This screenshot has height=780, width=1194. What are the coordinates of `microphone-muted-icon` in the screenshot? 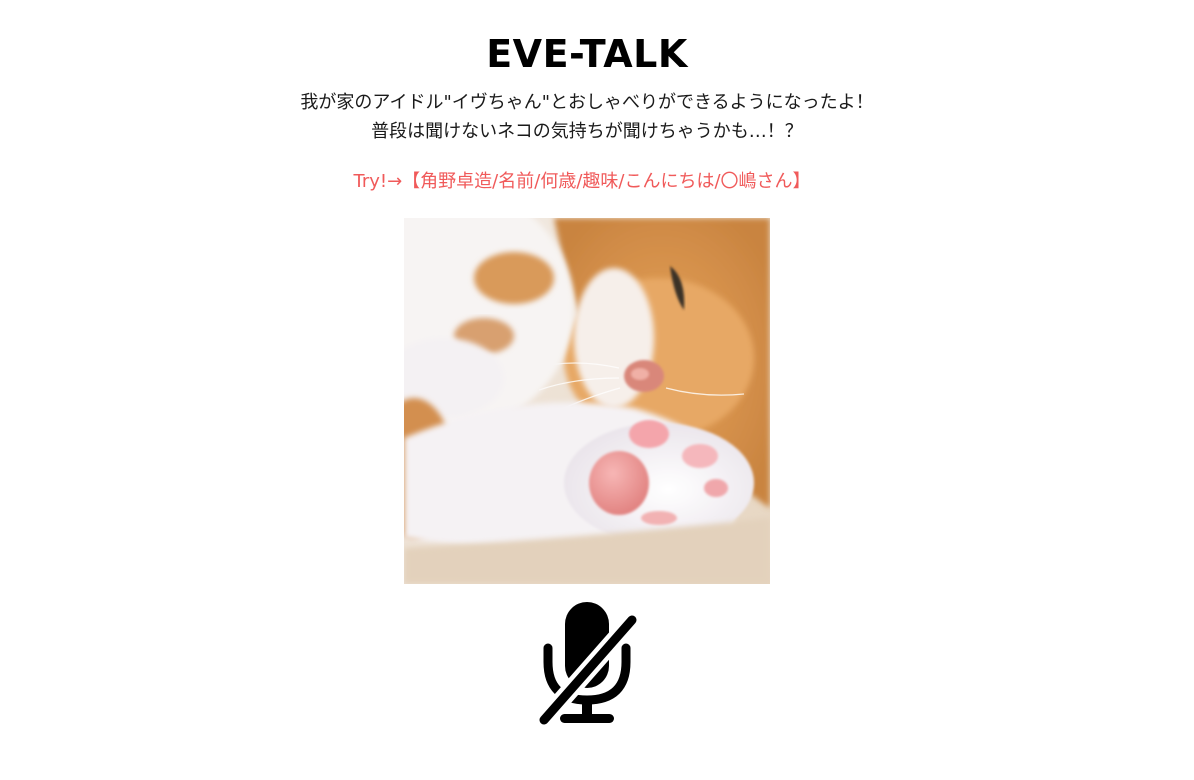 It's located at (588, 665).